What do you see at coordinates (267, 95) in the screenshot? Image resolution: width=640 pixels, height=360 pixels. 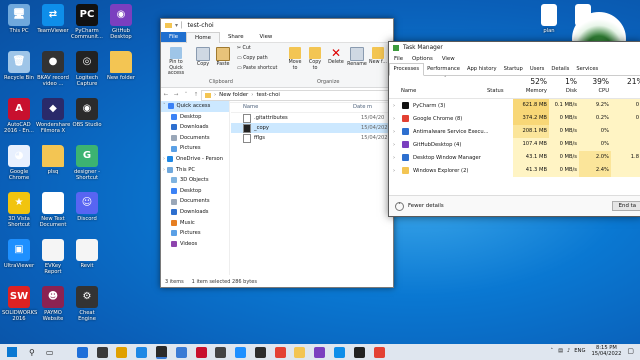 I see `breadcrumb-item: test-choi` at bounding box center [267, 95].